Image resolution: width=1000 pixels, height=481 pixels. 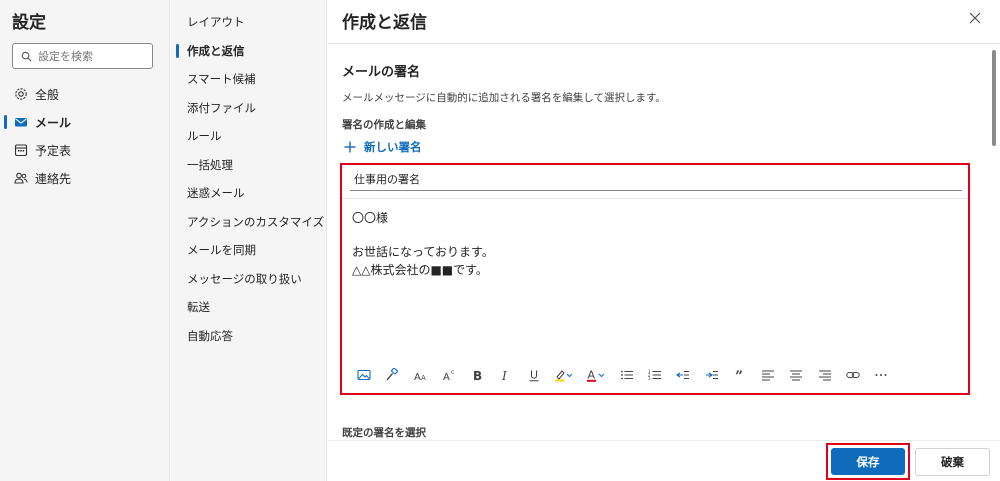 I want to click on nav-item-customize-actions: アクションのカスタマイズ, so click(x=248, y=222).